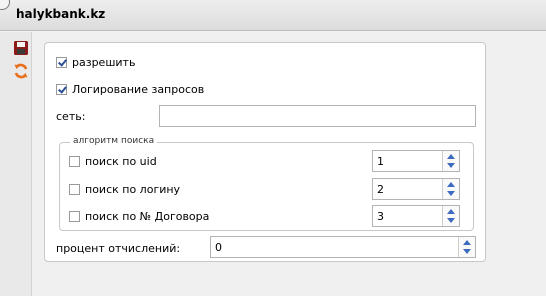 Image resolution: width=546 pixels, height=296 pixels. I want to click on refresh-button, so click(21, 71).